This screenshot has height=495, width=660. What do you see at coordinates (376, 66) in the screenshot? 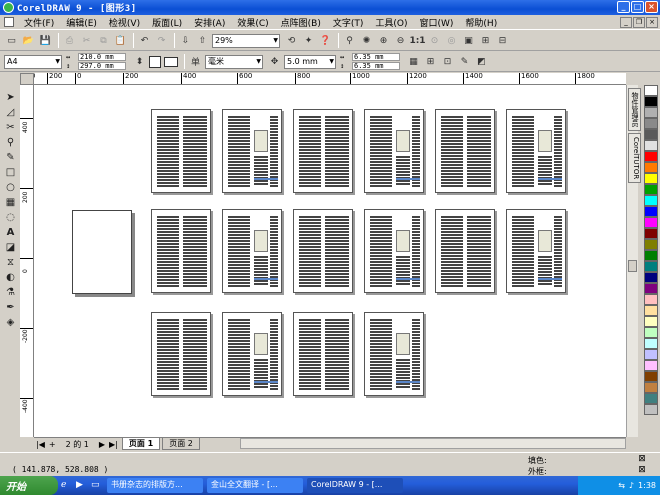
I see `dup-y-field: 6.35 mm` at bounding box center [376, 66].